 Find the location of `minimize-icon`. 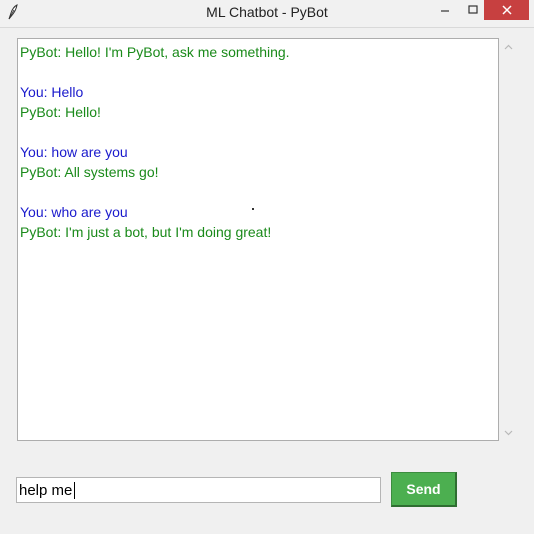

minimize-icon is located at coordinates (445, 11).